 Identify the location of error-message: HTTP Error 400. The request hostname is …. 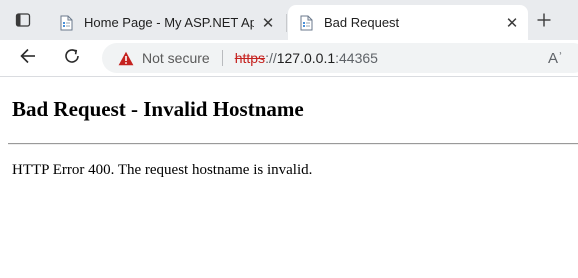
(162, 170).